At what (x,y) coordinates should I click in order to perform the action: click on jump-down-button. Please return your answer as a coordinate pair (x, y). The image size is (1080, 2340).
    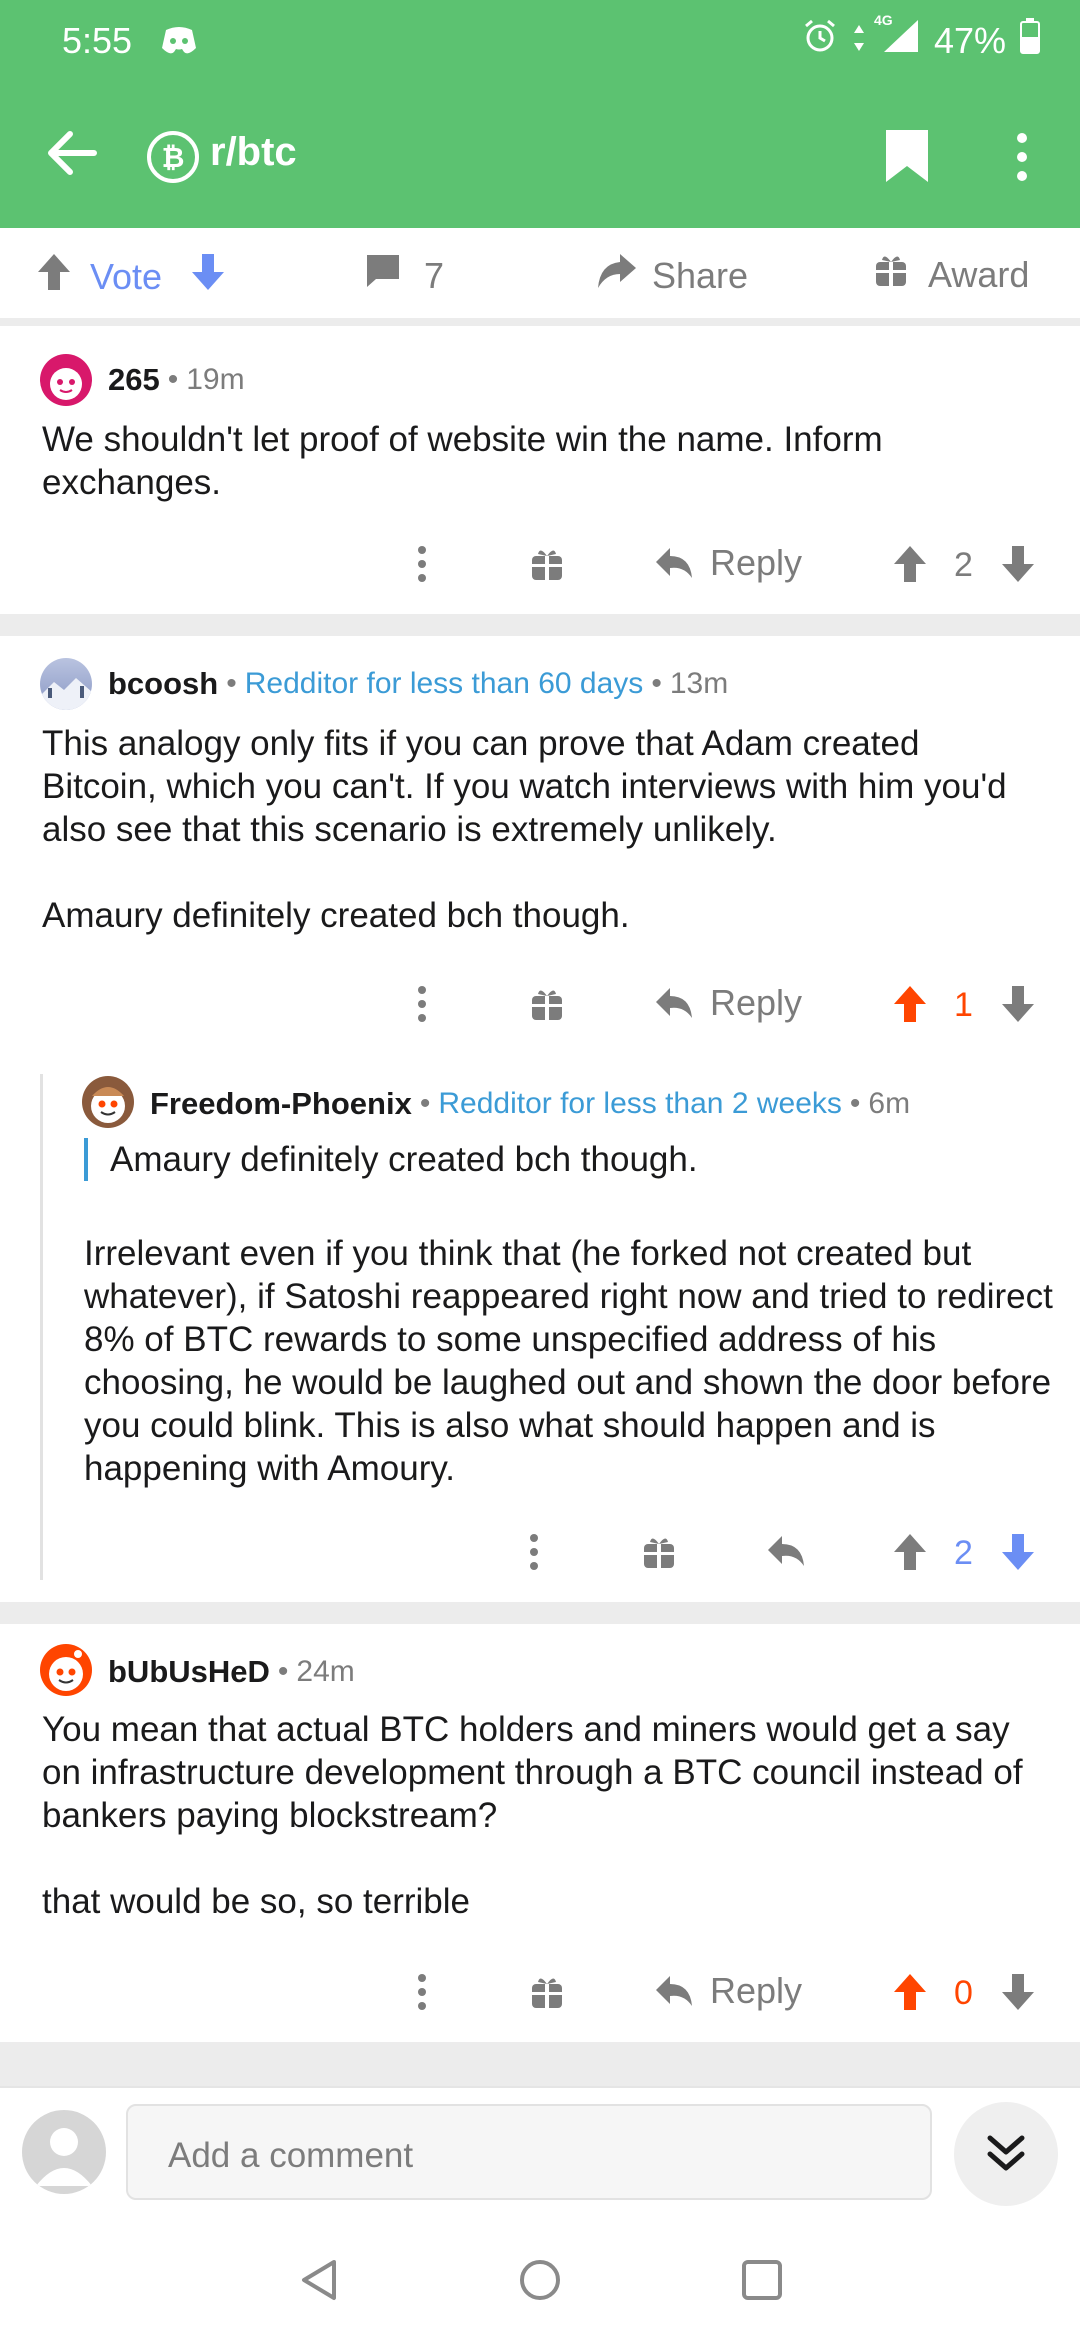
    Looking at the image, I should click on (1006, 2154).